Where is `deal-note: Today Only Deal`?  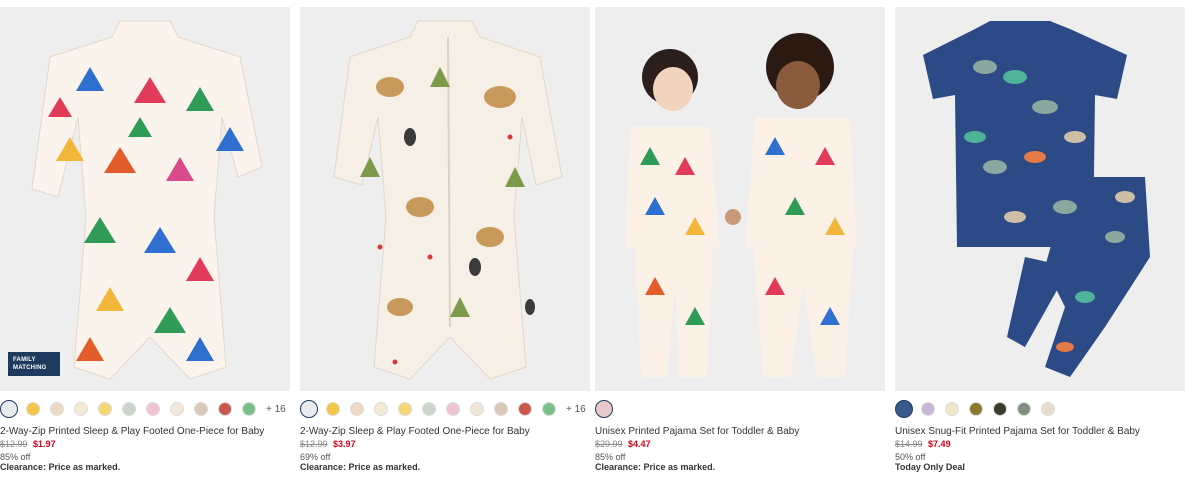
deal-note: Today Only Deal is located at coordinates (930, 467).